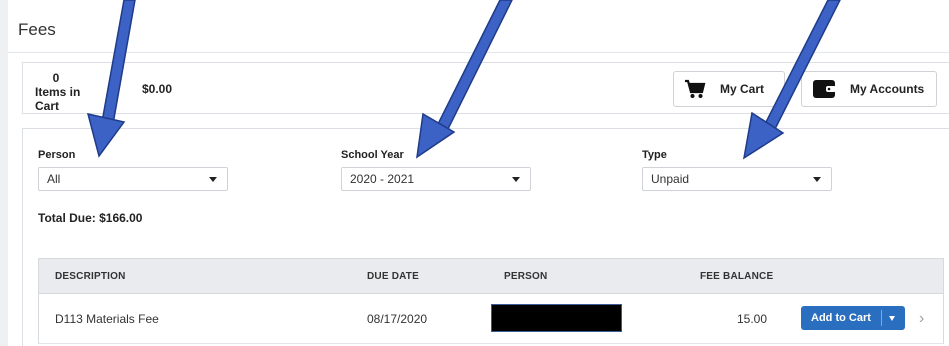 This screenshot has height=346, width=949. What do you see at coordinates (157, 89) in the screenshot?
I see `cart-total: $0.00` at bounding box center [157, 89].